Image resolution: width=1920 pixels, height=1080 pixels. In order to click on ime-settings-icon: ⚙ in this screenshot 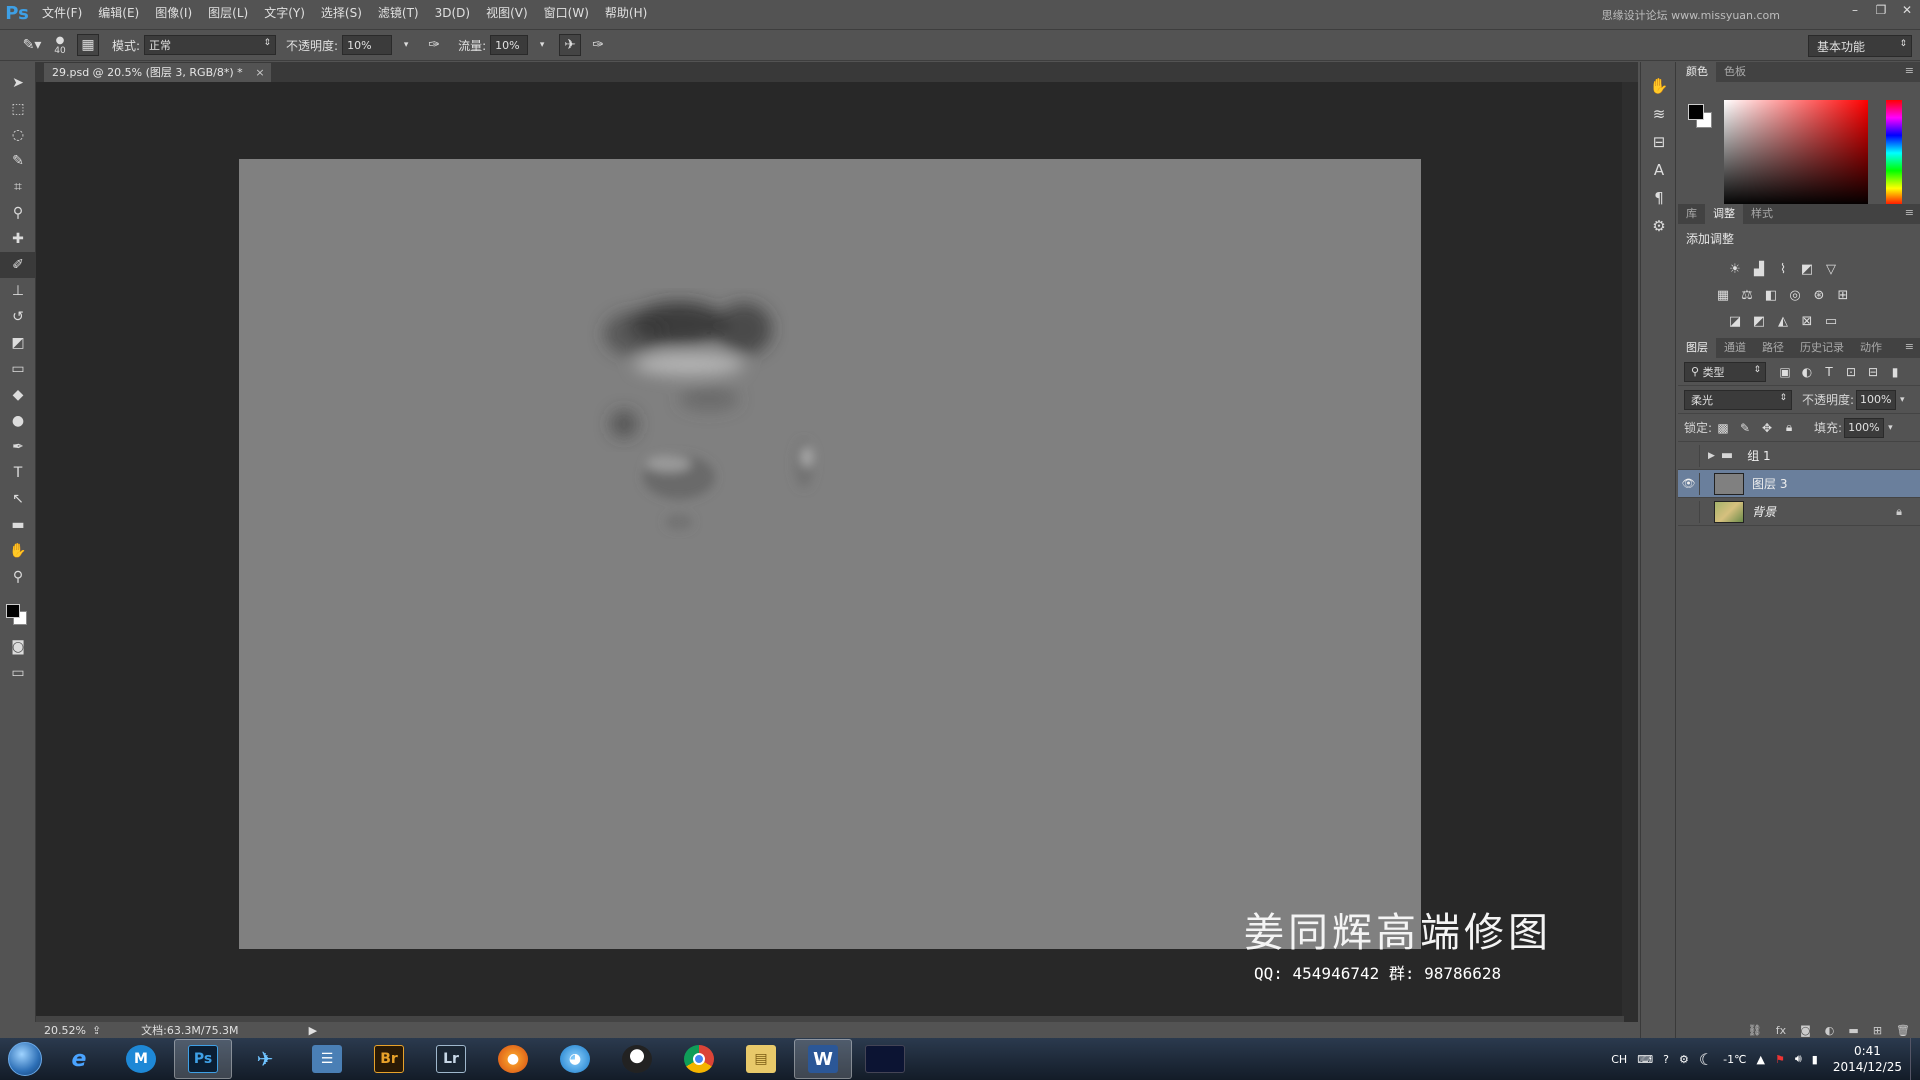, I will do `click(1684, 1059)`.